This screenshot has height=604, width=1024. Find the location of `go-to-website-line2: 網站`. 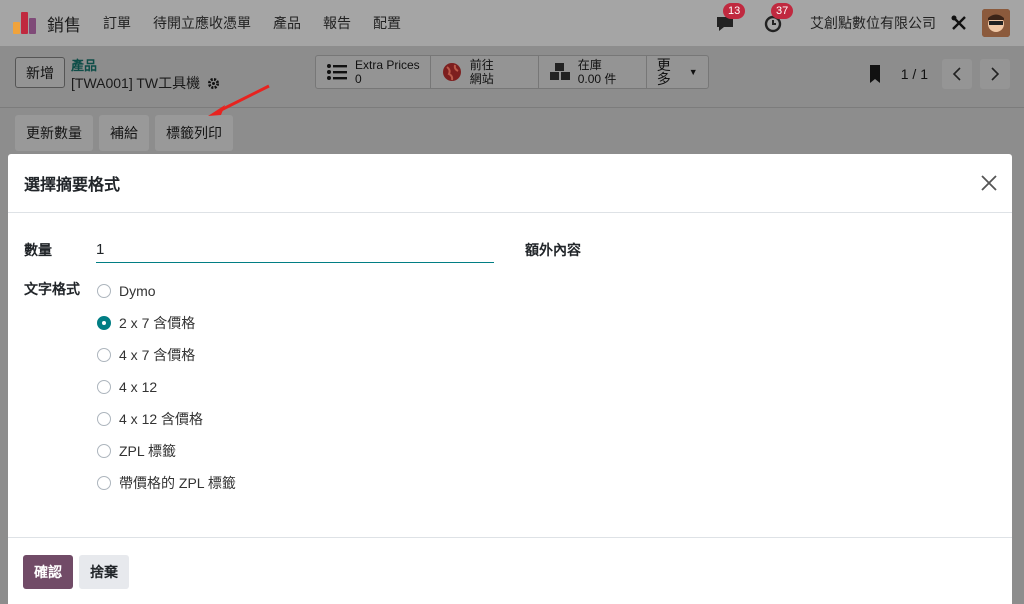

go-to-website-line2: 網站 is located at coordinates (481, 79).